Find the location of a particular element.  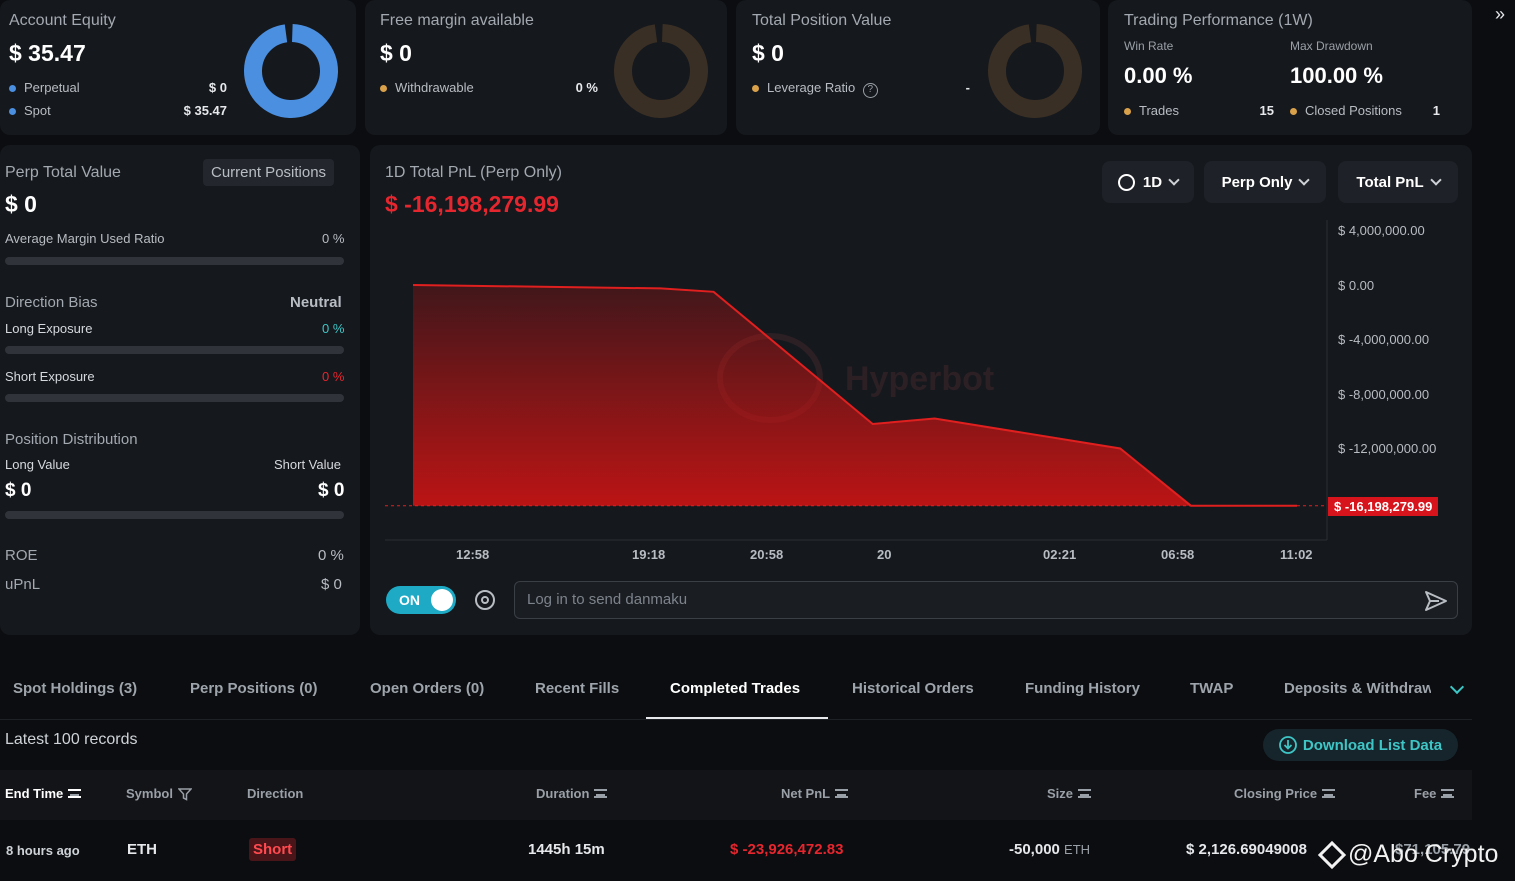

closed-label: Closed Positions is located at coordinates (1353, 110).